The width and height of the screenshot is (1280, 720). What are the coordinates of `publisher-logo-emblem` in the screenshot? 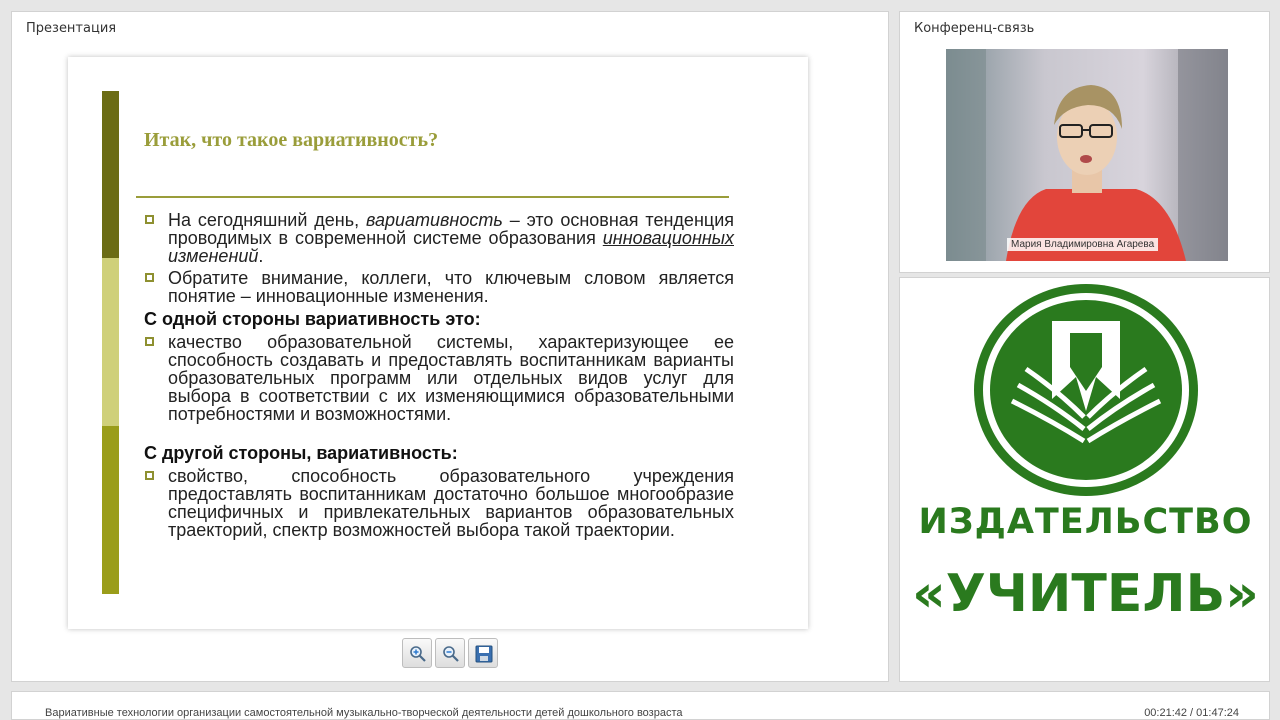 It's located at (1086, 390).